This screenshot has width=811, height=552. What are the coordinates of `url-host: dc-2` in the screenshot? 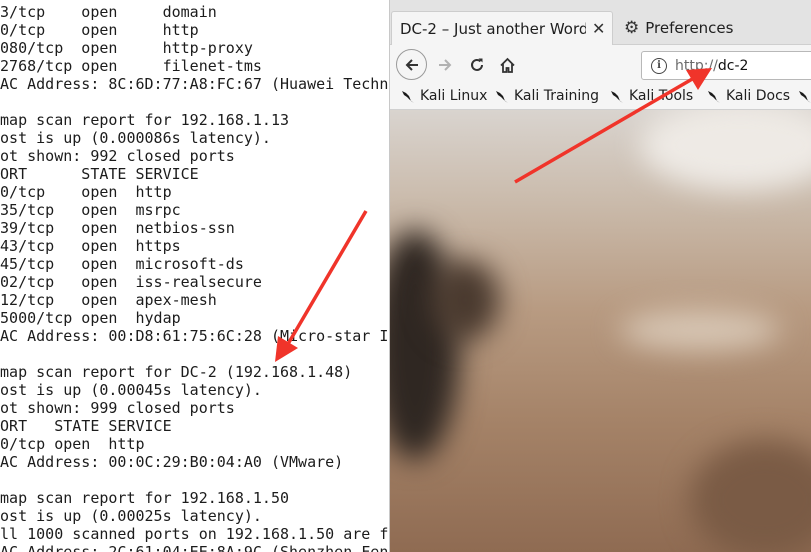 It's located at (733, 65).